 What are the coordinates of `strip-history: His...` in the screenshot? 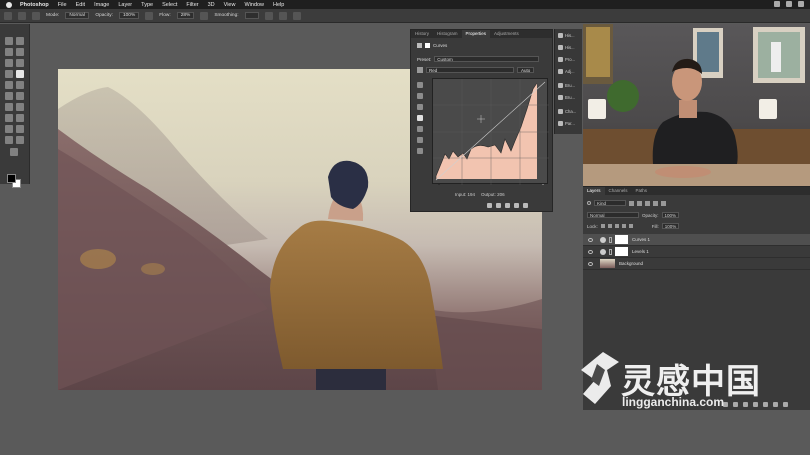 It's located at (566, 35).